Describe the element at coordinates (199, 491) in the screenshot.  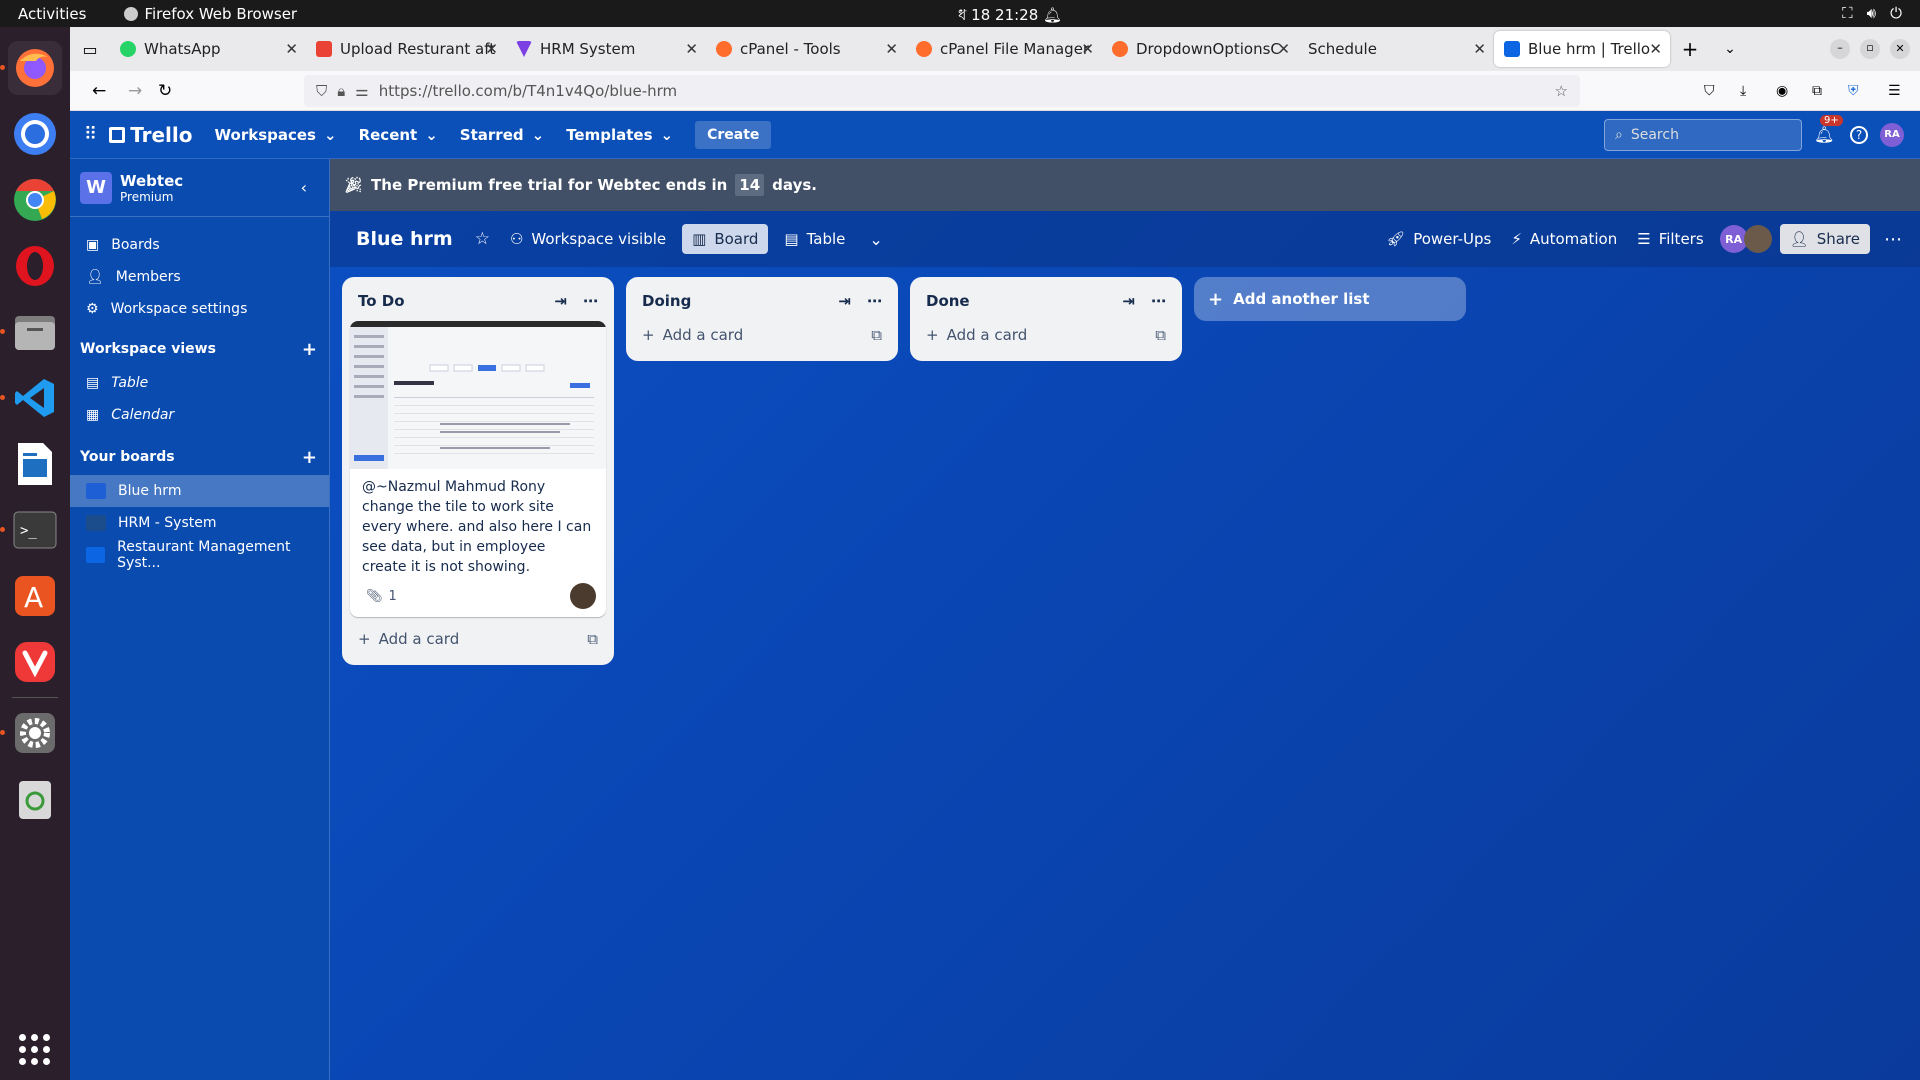
I see `sidebar-board-blue-hrm: Blue hrm` at that location.